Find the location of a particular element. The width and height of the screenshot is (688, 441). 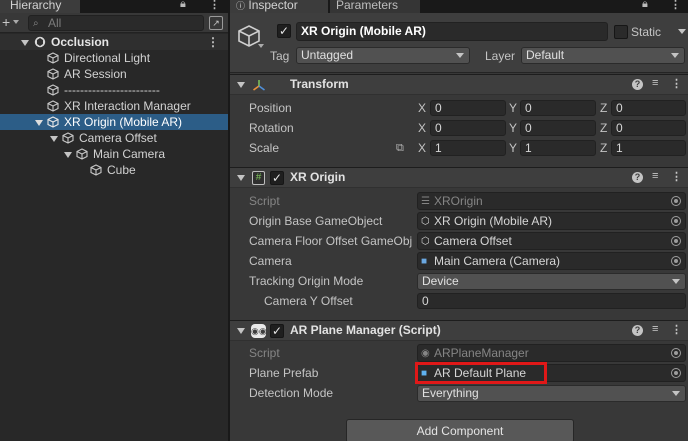

hierarchy-item-cube: Cube is located at coordinates (114, 170).